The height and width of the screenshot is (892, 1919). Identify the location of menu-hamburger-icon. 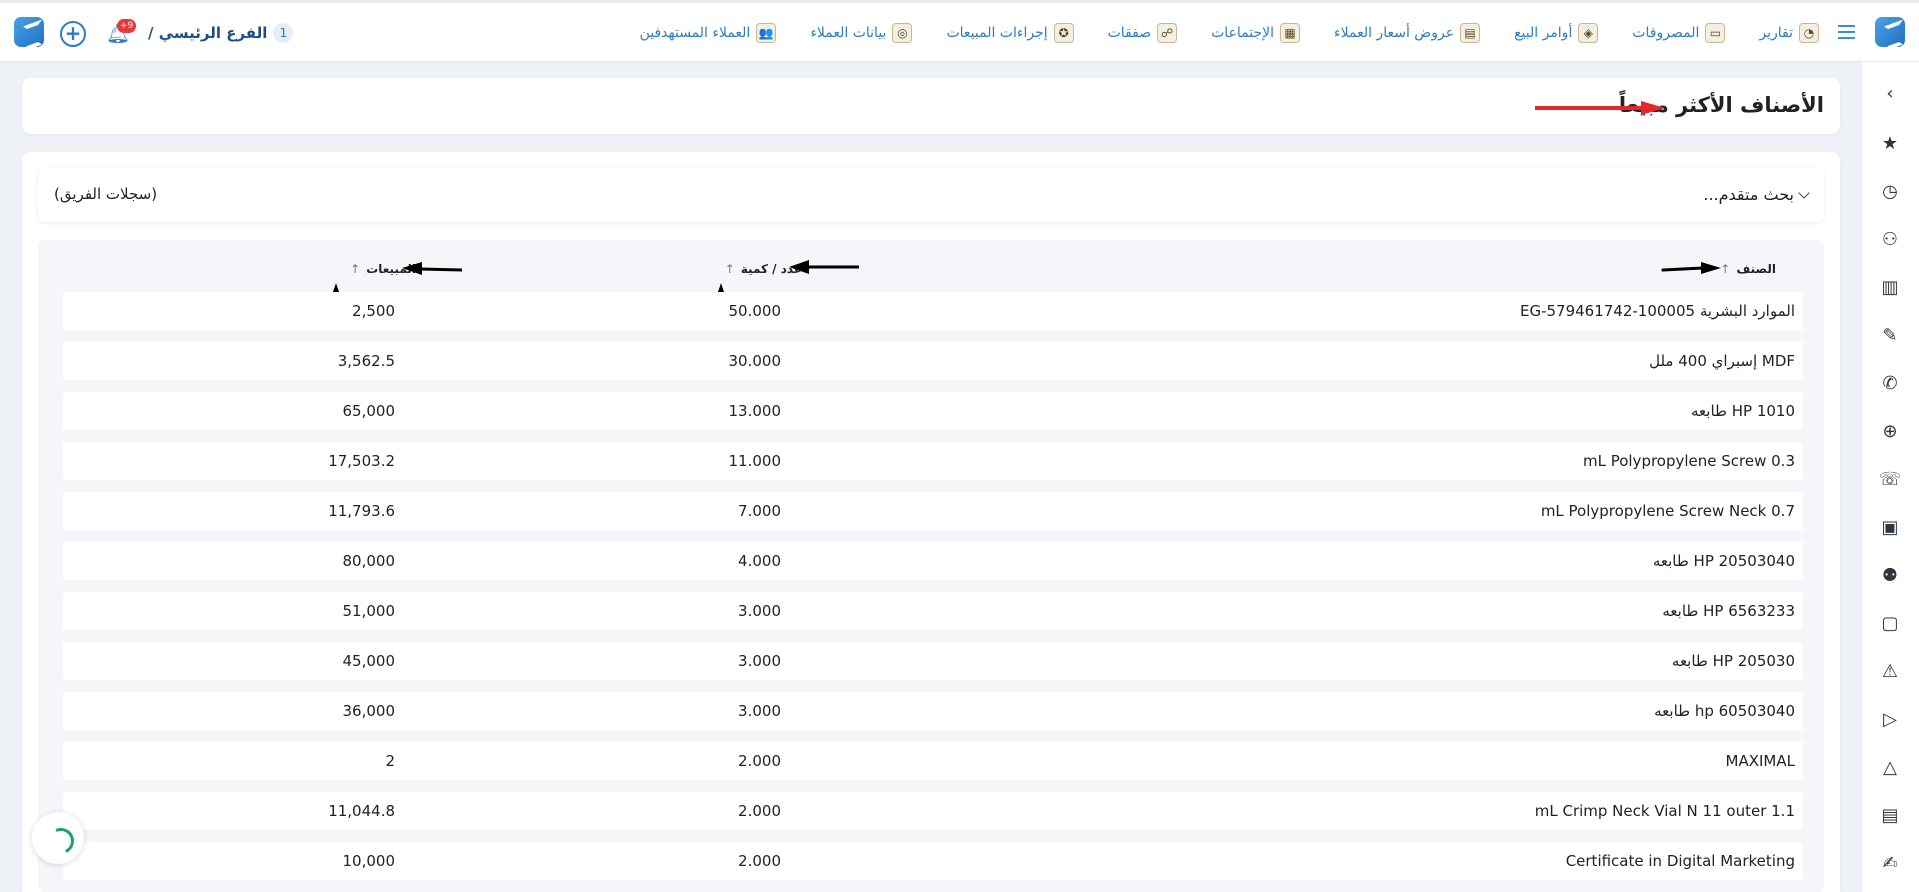
(1846, 32).